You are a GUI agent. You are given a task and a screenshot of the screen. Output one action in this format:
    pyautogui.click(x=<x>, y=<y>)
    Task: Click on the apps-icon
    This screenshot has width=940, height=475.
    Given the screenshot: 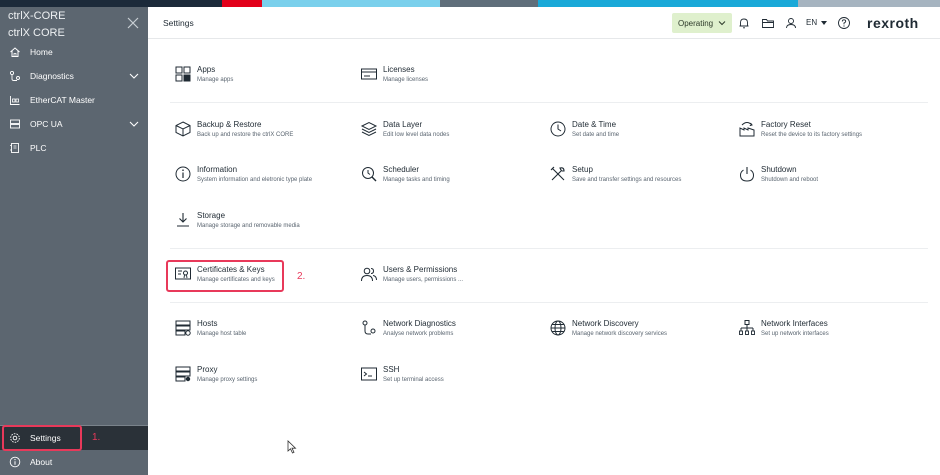 What is the action you would take?
    pyautogui.click(x=183, y=74)
    